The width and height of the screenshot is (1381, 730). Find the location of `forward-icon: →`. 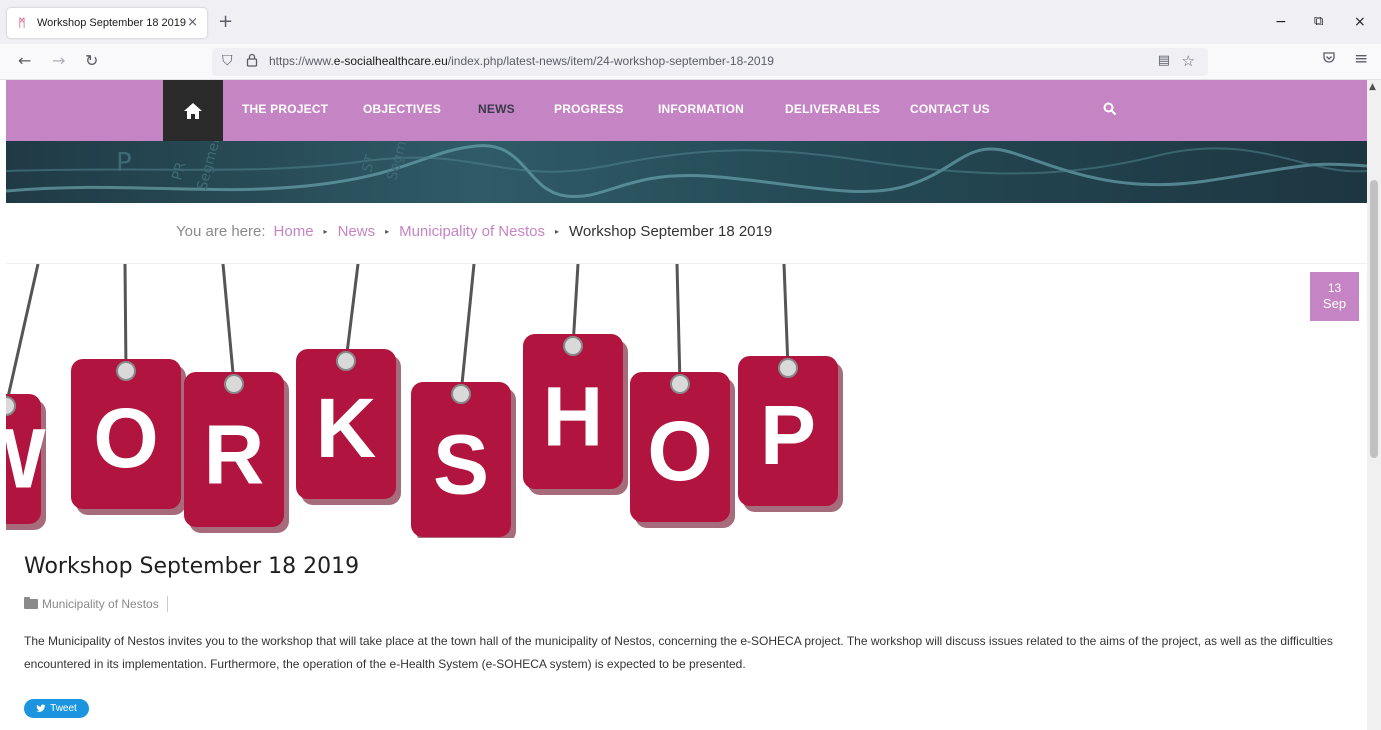

forward-icon: → is located at coordinates (58, 61).